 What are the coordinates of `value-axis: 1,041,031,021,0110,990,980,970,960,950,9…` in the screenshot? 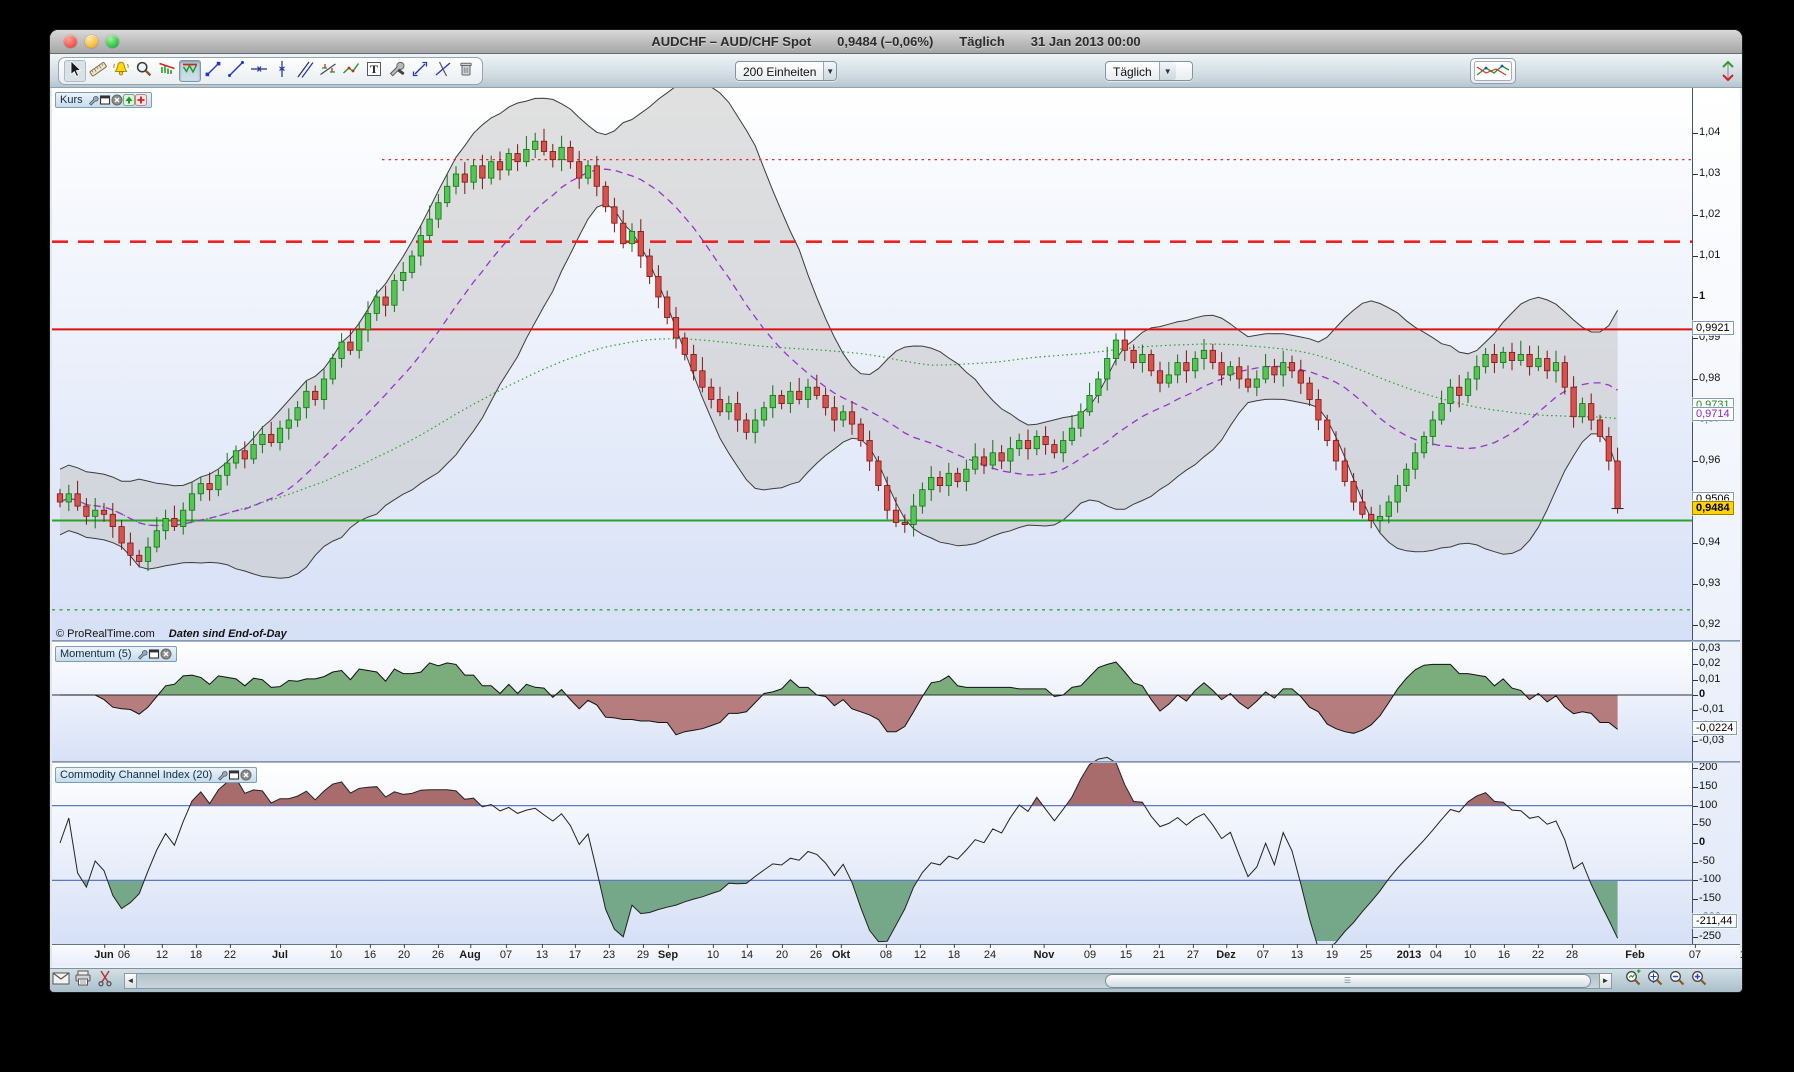 It's located at (1716, 516).